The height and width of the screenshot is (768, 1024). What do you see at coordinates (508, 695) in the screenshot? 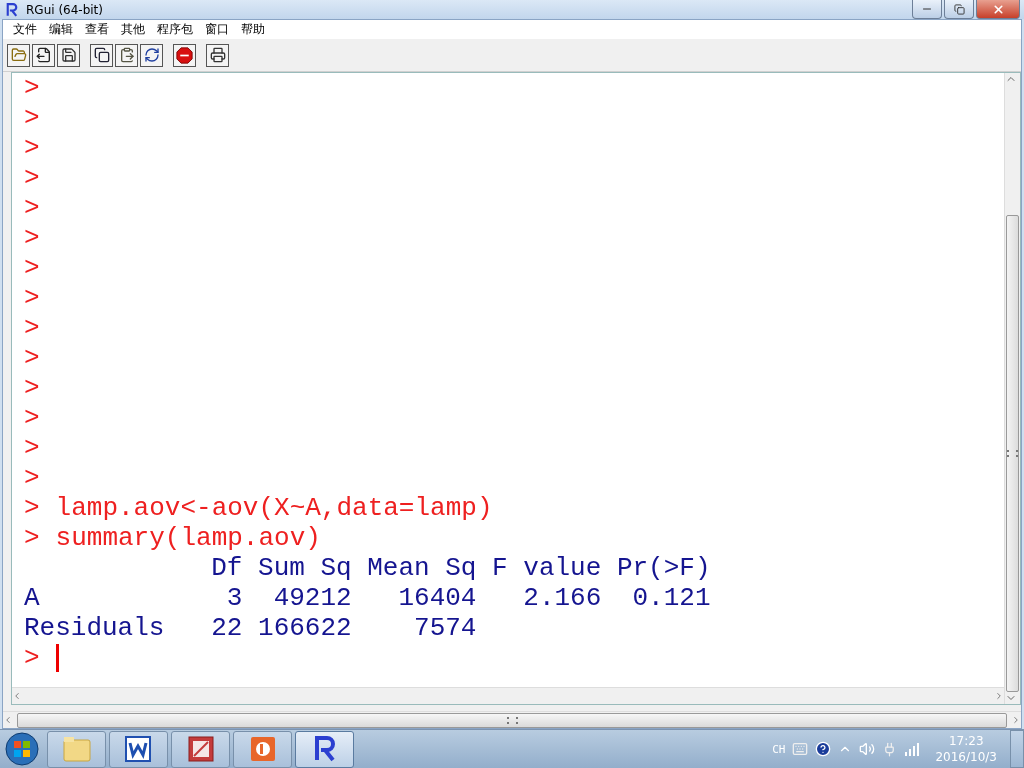
I see `horizontal-scrollbar` at bounding box center [508, 695].